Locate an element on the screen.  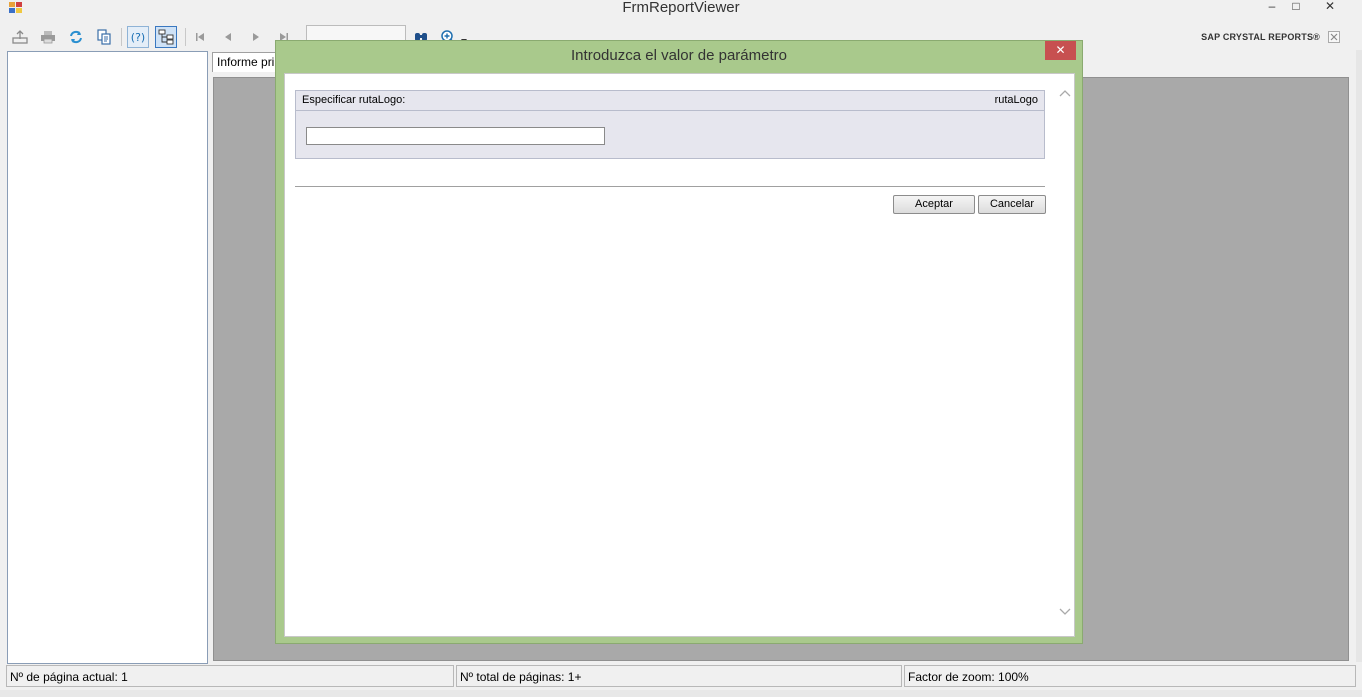
copy-button is located at coordinates (104, 37).